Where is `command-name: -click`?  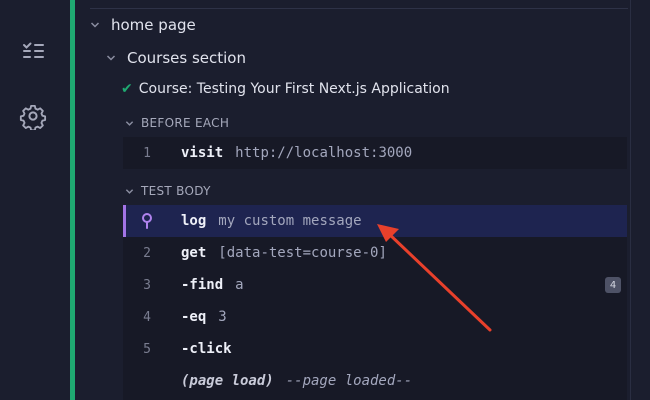
command-name: -click is located at coordinates (206, 349).